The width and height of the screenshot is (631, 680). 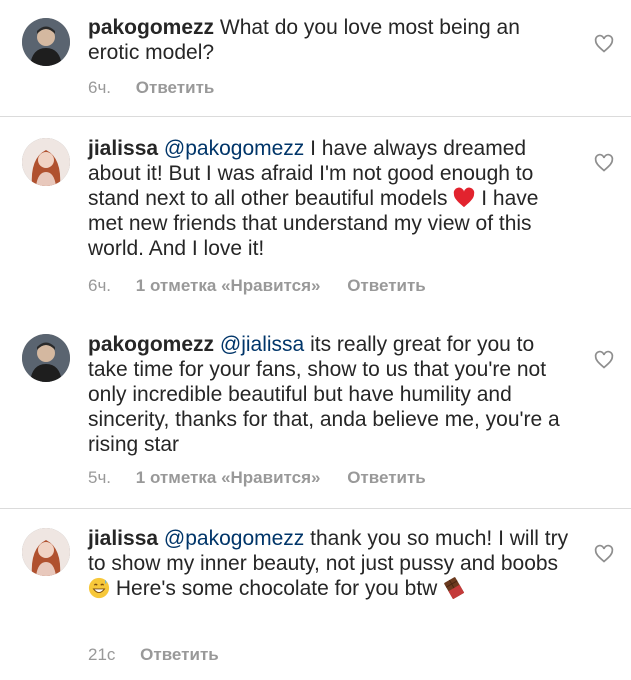 I want to click on chocolate-bar-emoji, so click(x=454, y=588).